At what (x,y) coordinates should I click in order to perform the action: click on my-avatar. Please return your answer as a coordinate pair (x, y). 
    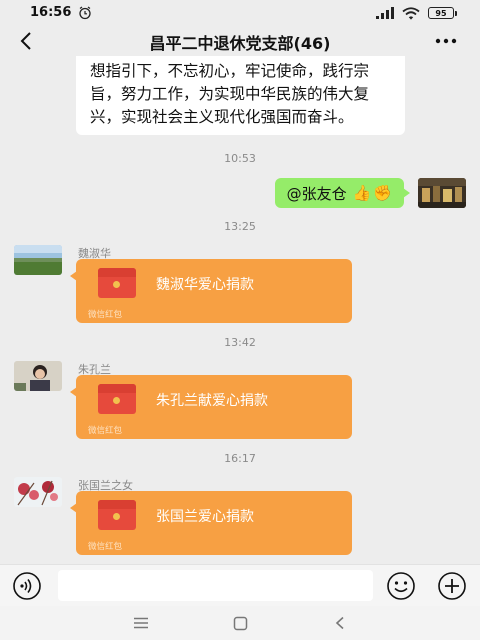
    Looking at the image, I should click on (442, 193).